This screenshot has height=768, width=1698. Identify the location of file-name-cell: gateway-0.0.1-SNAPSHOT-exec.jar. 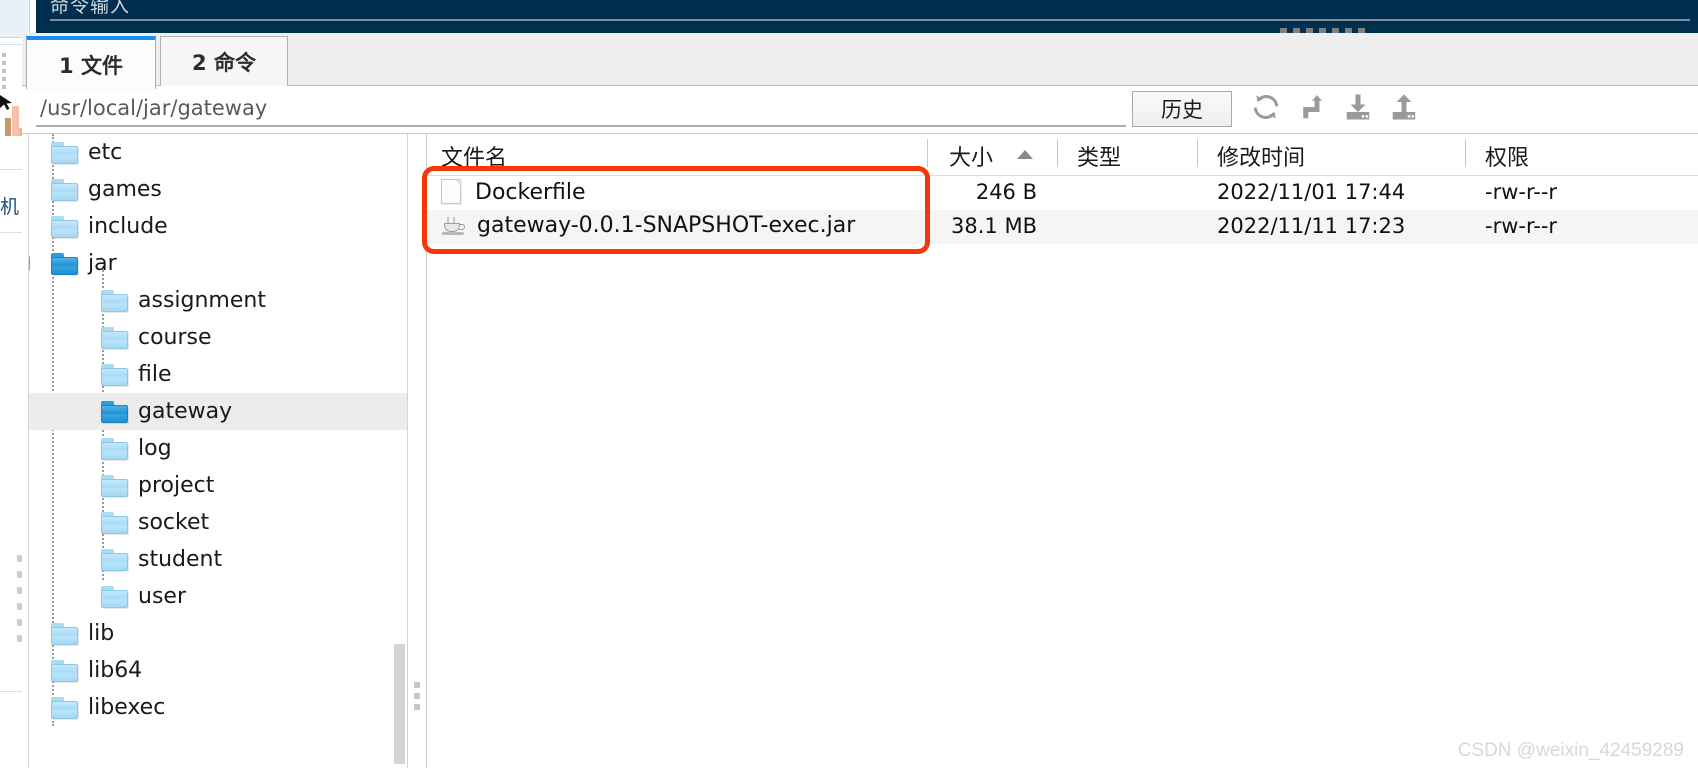
(648, 225).